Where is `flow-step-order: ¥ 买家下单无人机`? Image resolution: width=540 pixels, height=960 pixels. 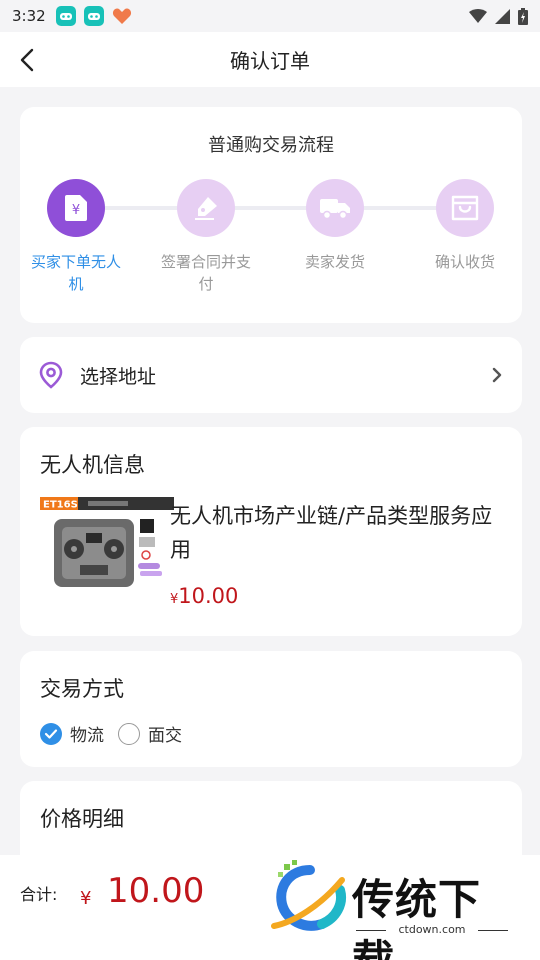 flow-step-order: ¥ 买家下单无人机 is located at coordinates (76, 237).